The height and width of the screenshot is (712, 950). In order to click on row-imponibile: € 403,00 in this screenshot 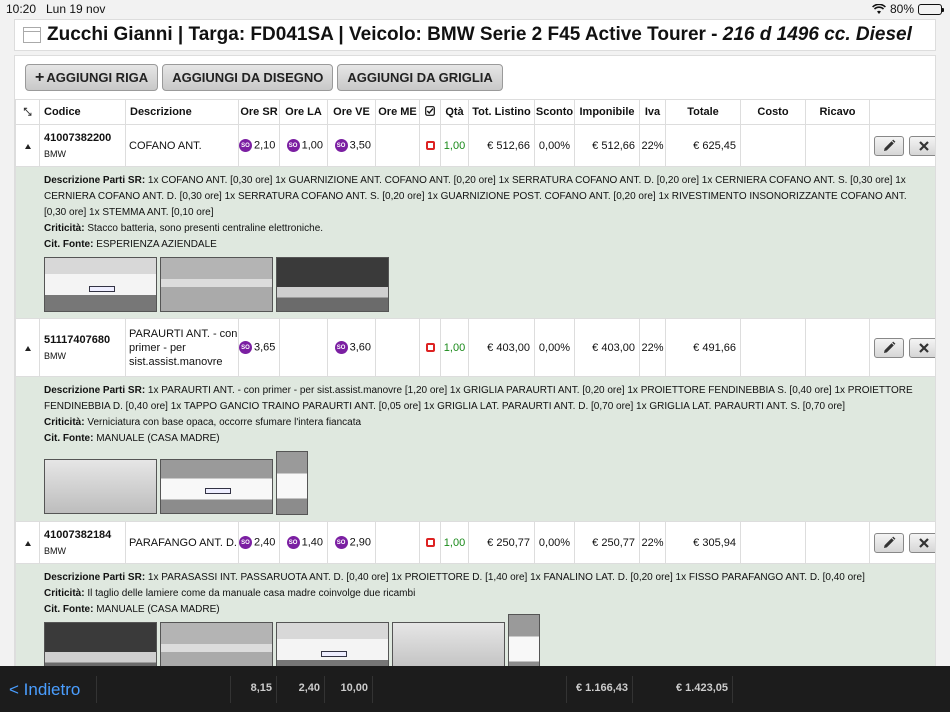, I will do `click(607, 347)`.